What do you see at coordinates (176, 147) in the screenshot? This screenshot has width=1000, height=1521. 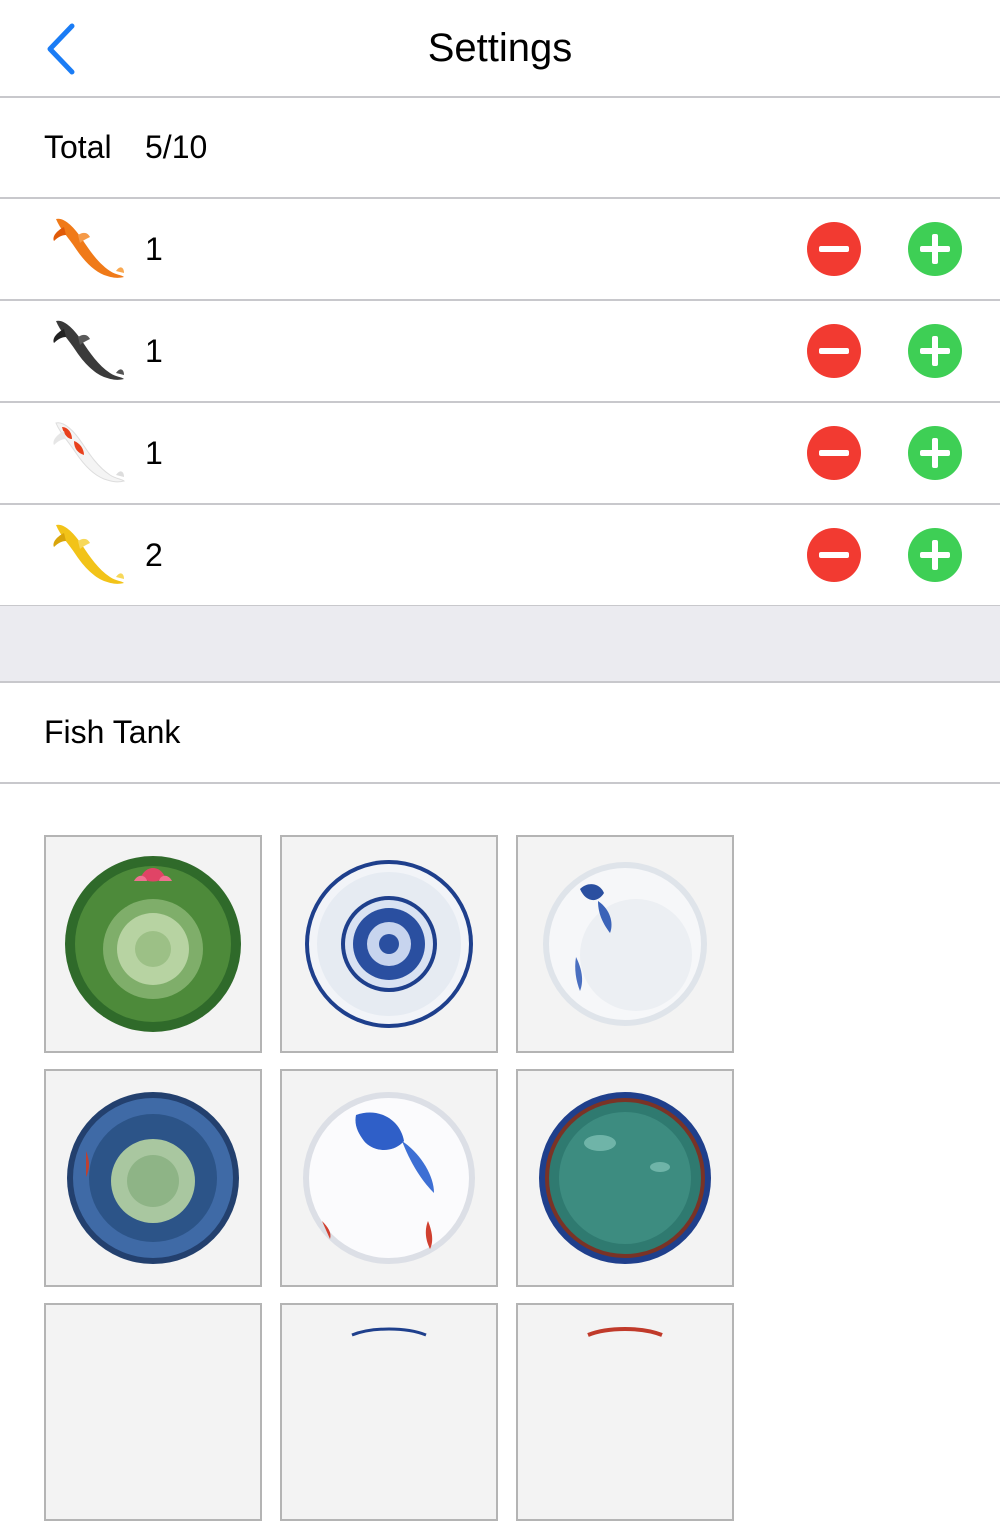 I see `total-value: 5/10` at bounding box center [176, 147].